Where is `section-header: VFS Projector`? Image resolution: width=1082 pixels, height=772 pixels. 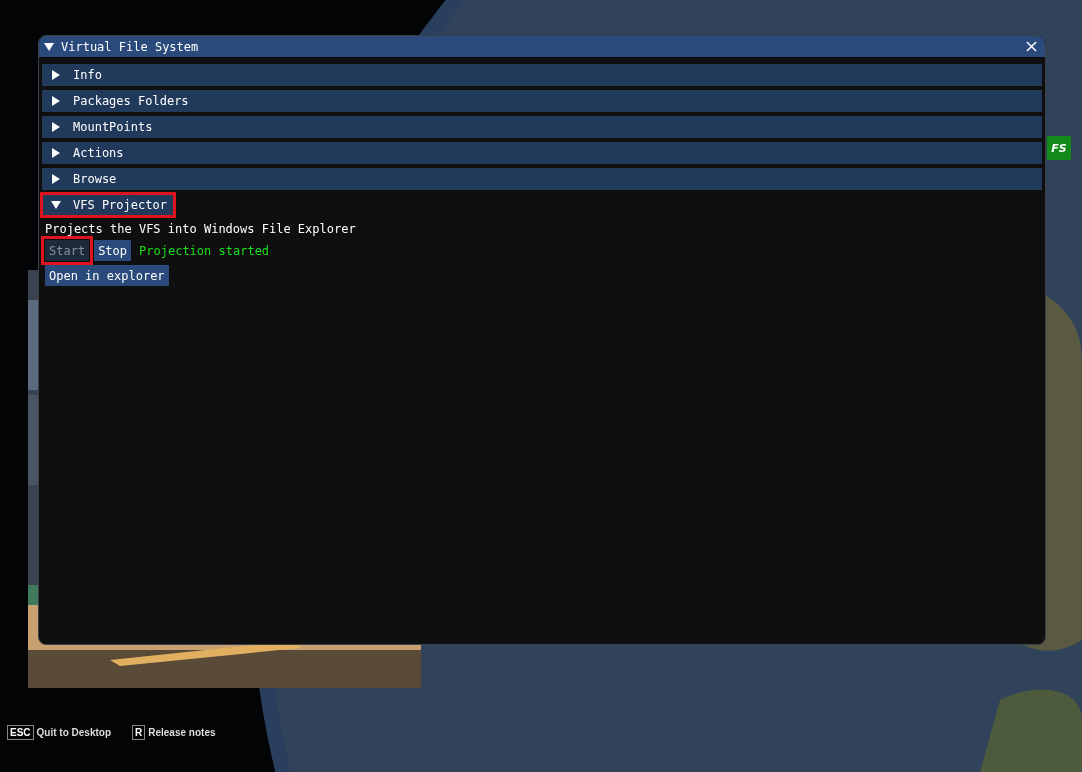
section-header: VFS Projector is located at coordinates (108, 205).